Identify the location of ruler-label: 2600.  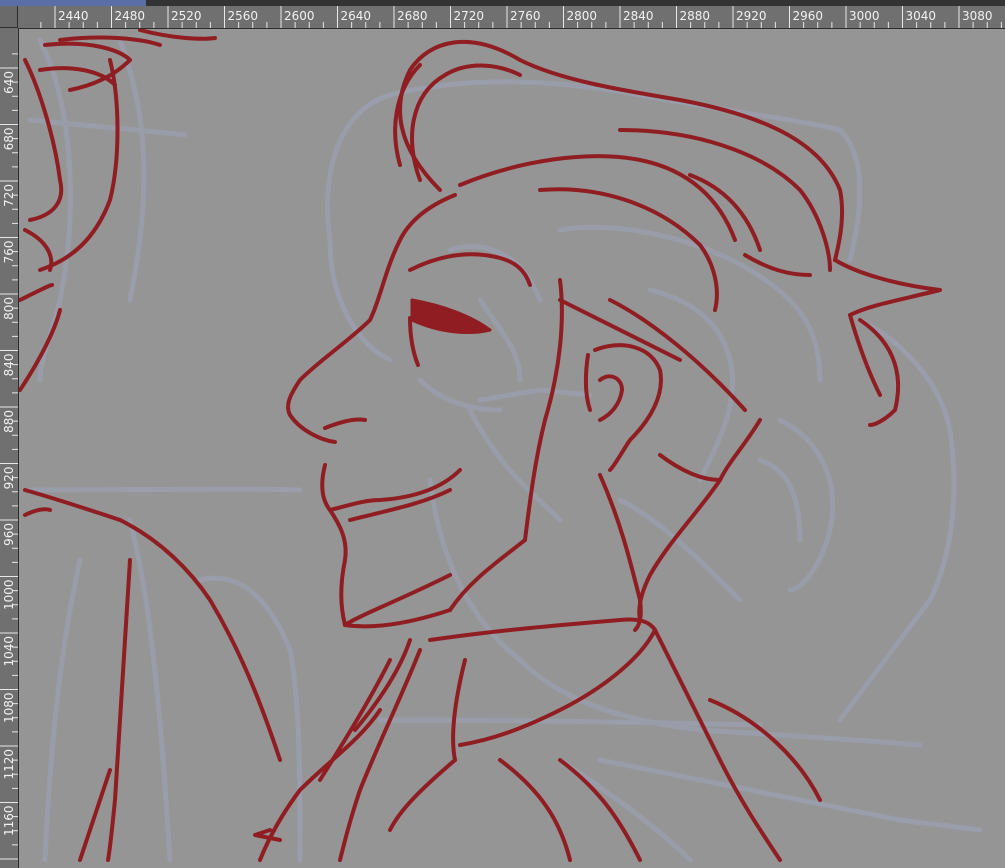
(299, 16).